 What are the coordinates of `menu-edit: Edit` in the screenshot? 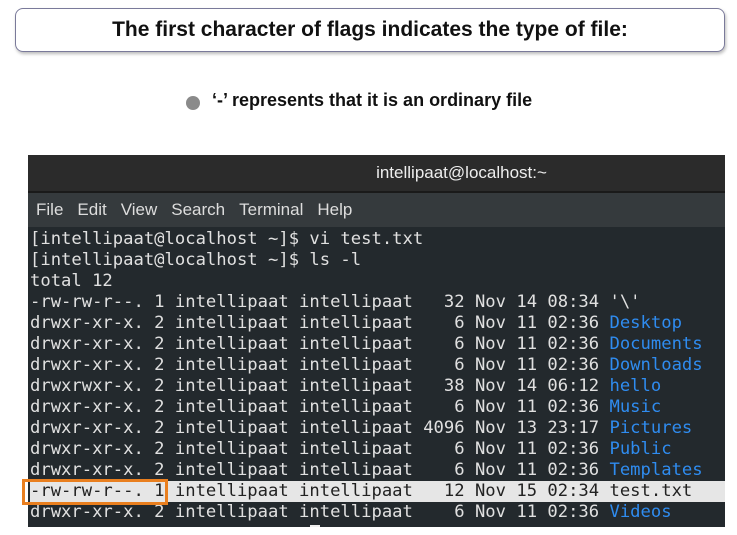 It's located at (91, 210).